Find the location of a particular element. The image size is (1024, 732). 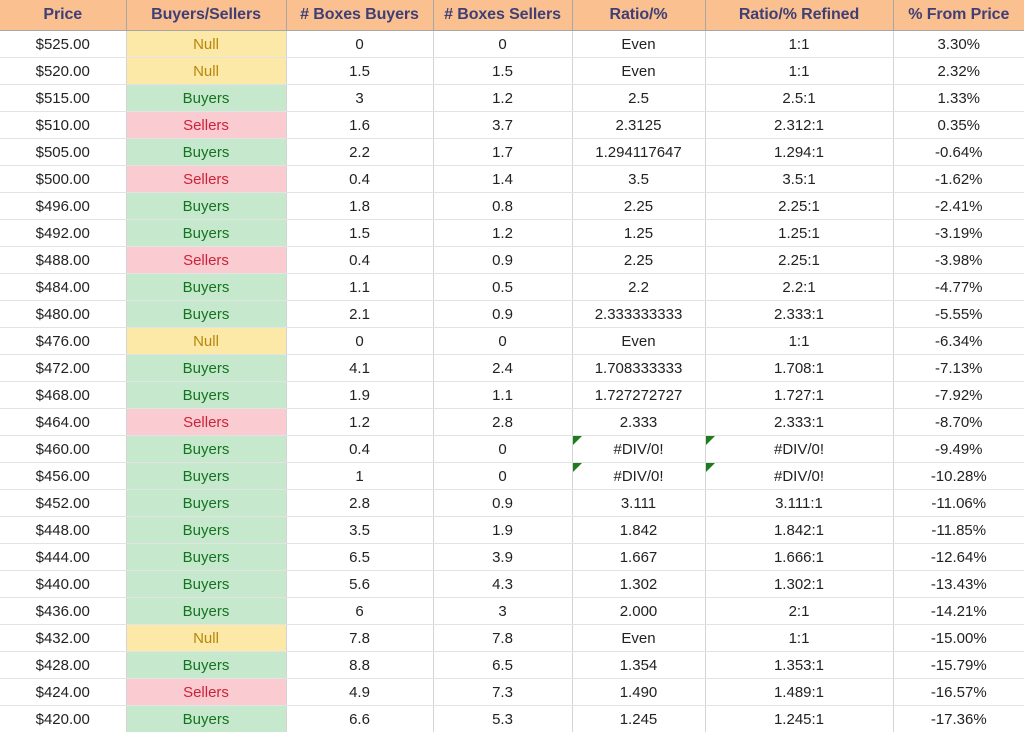

table-row: $500.00Sellers0.41.43.53.5:1-1.62% is located at coordinates (512, 179).